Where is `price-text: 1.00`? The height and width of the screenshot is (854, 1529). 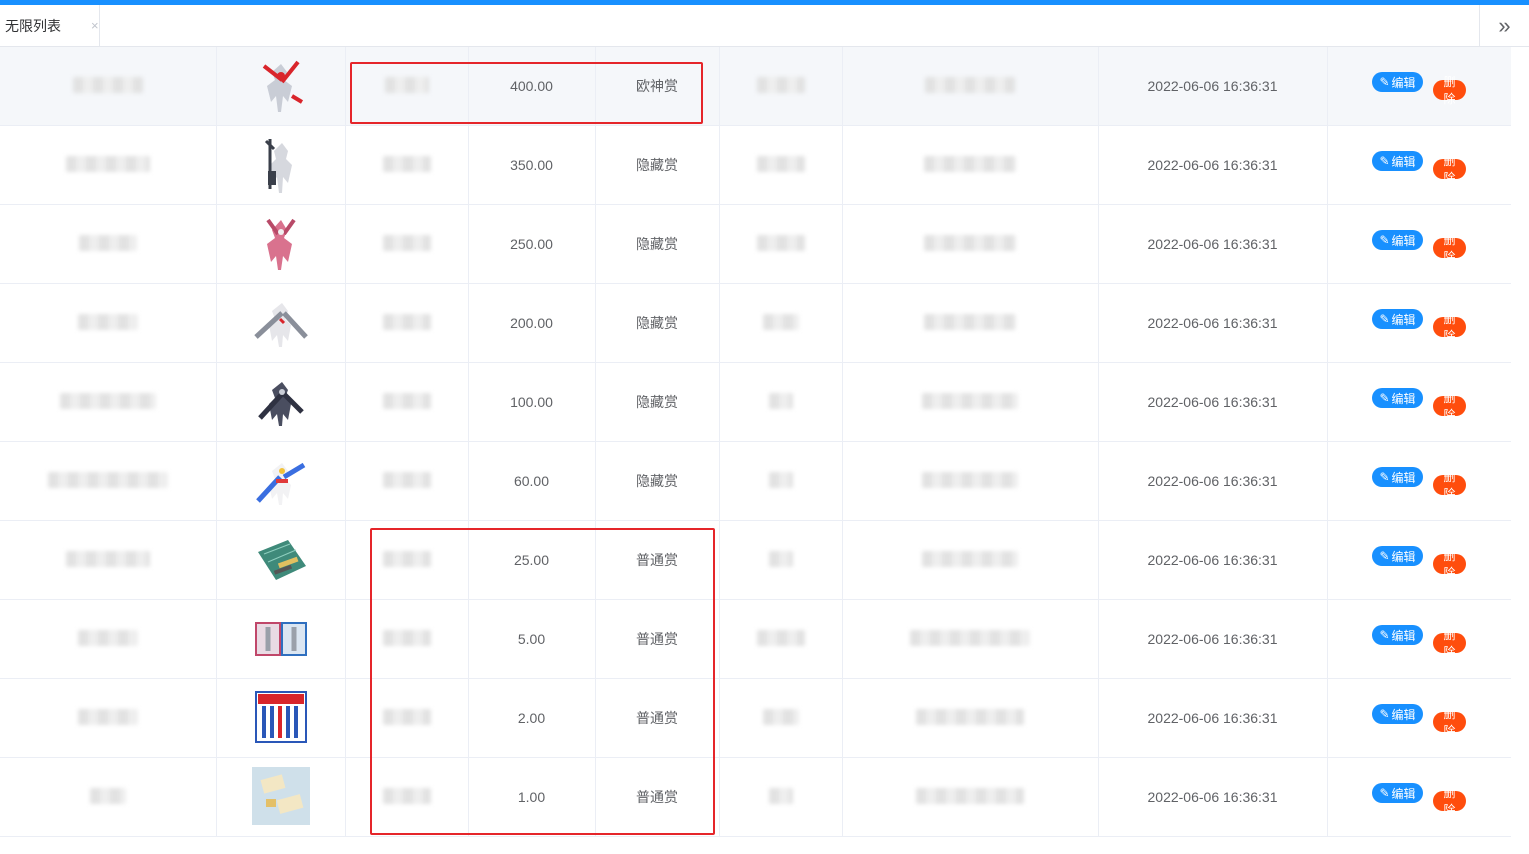
price-text: 1.00 is located at coordinates (531, 797).